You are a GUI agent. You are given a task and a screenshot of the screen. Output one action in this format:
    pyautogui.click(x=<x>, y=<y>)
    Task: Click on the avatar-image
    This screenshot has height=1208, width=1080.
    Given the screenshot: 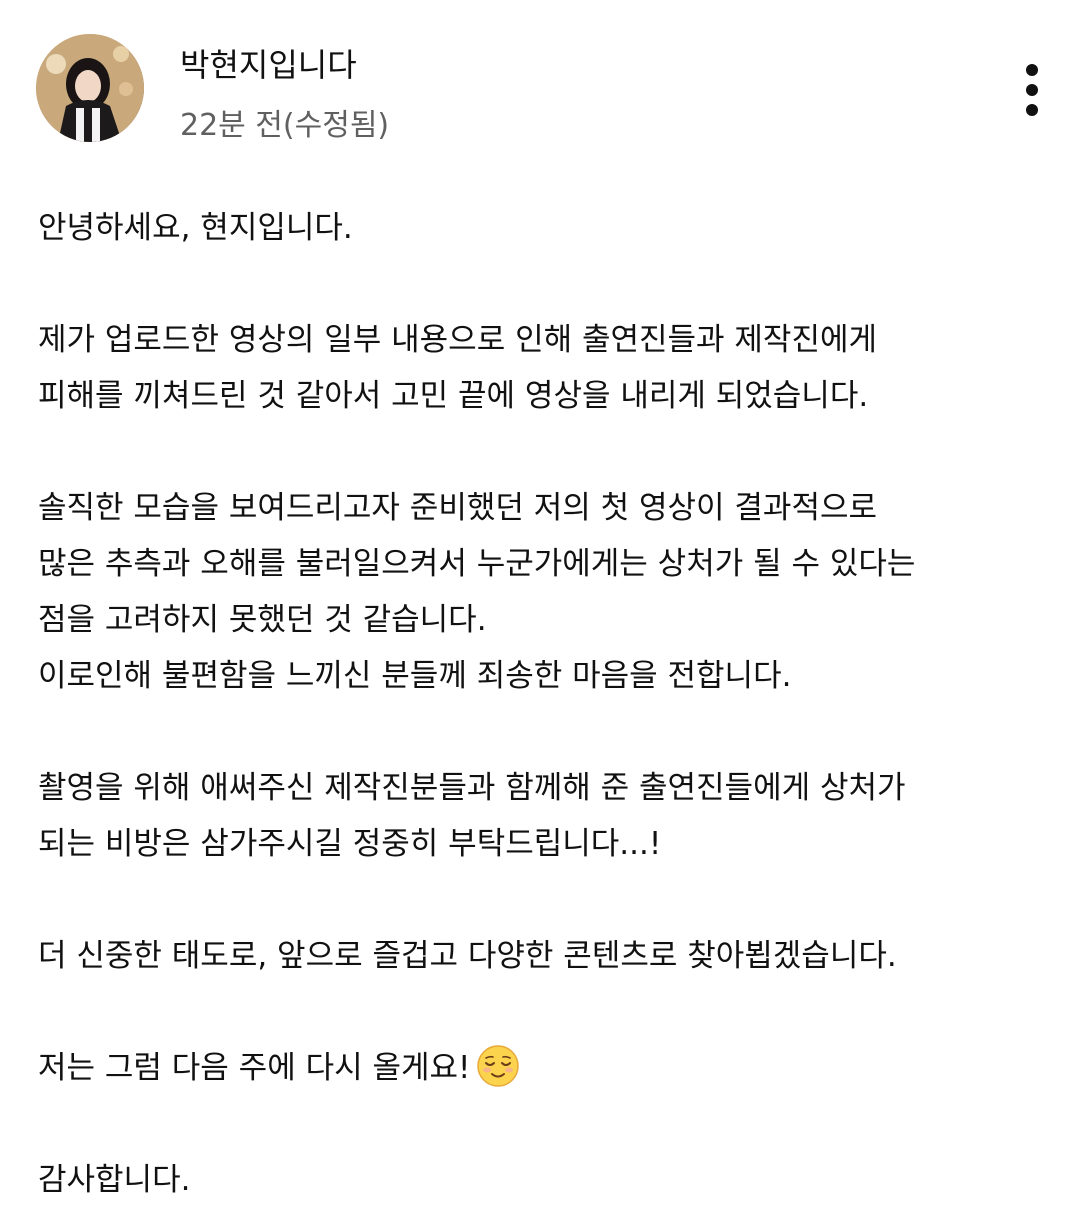 What is the action you would take?
    pyautogui.click(x=90, y=88)
    